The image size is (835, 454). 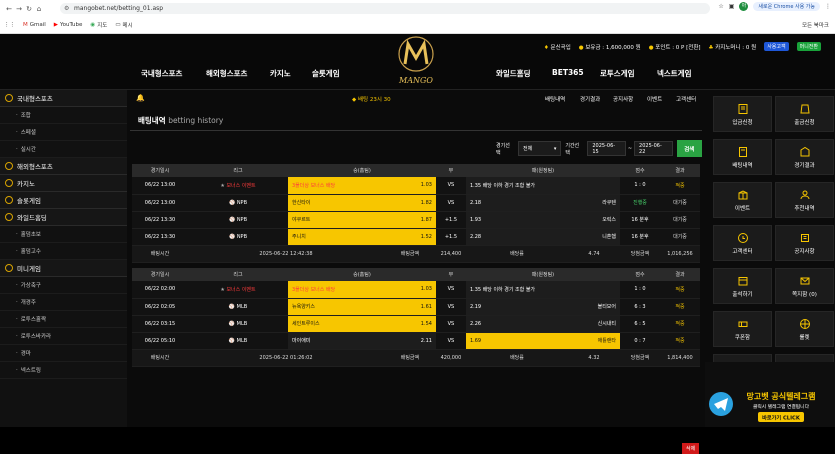 What do you see at coordinates (336, 324) in the screenshot?
I see `home-team: 세인트루이스` at bounding box center [336, 324].